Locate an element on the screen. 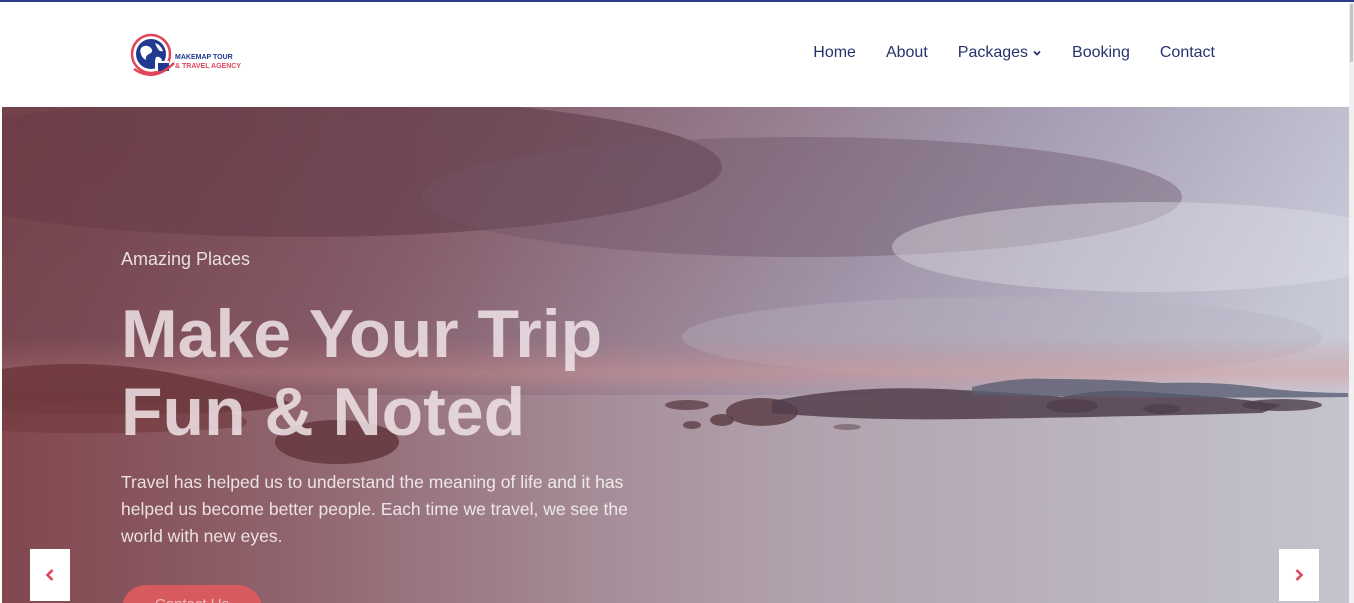  slider-prev-button is located at coordinates (50, 575).